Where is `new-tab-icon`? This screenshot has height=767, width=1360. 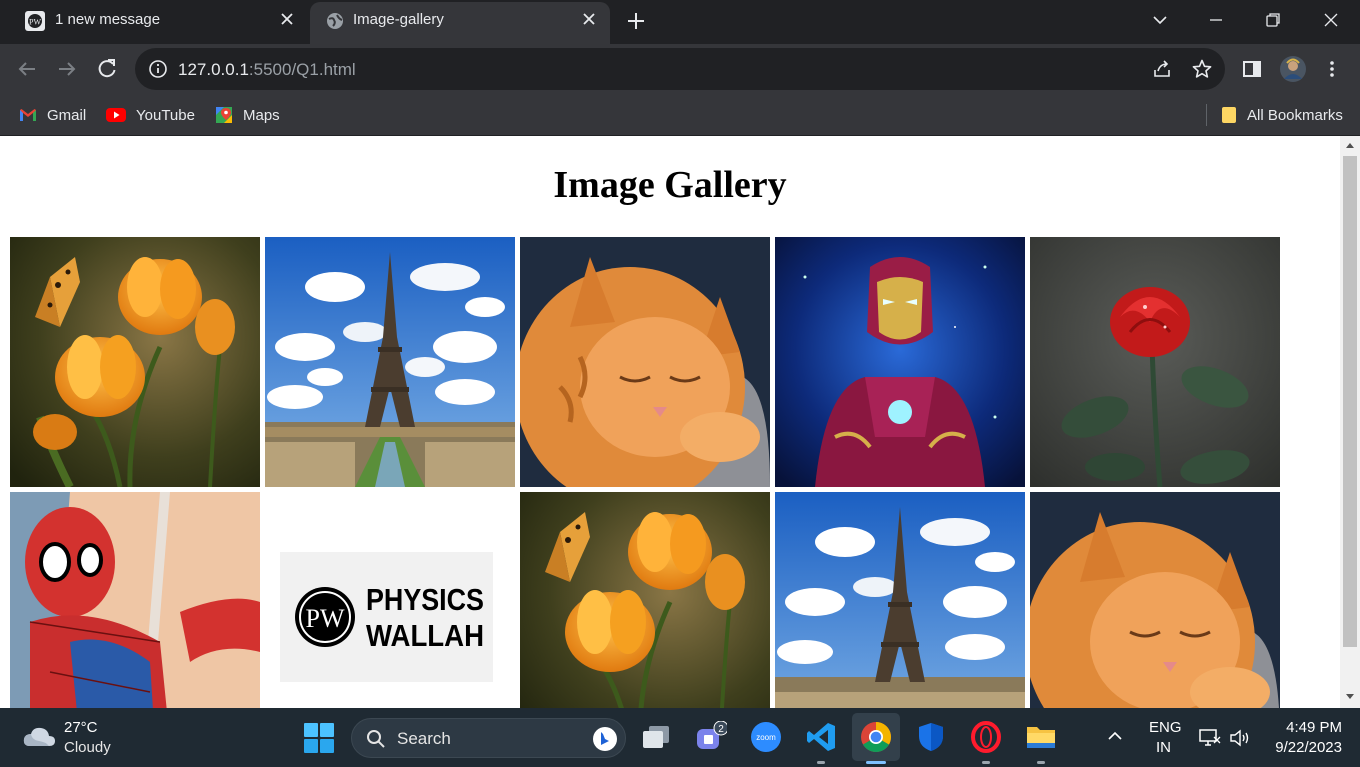
new-tab-icon is located at coordinates (636, 21).